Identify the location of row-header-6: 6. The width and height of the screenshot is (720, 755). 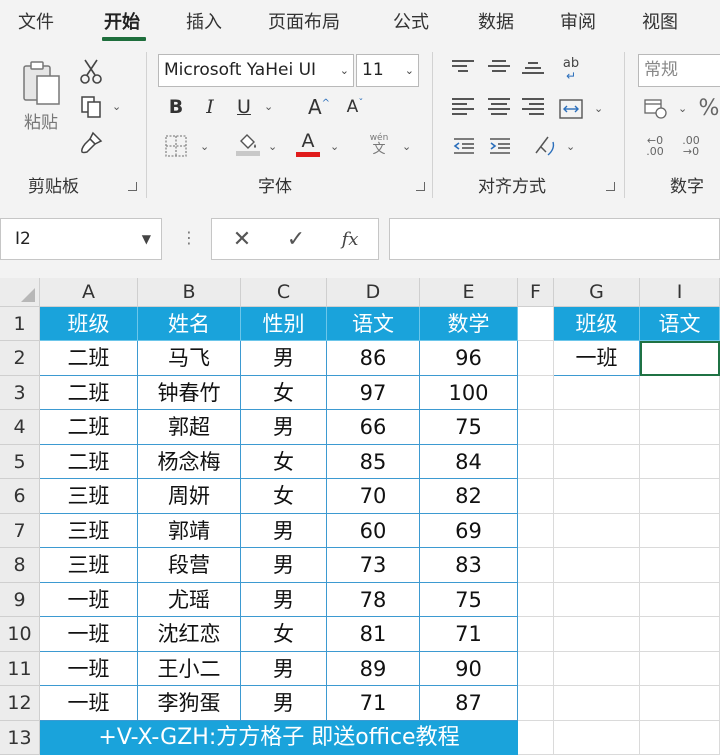
(20, 496).